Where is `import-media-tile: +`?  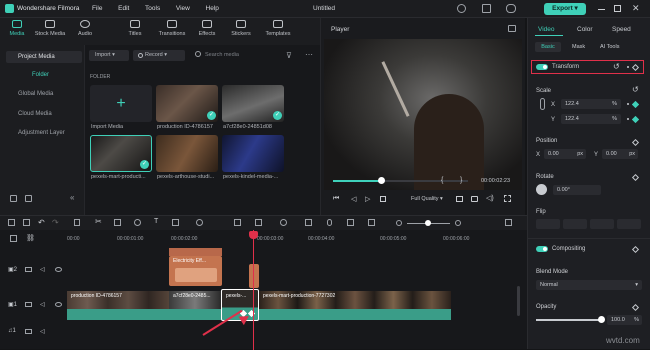
import-media-tile: + is located at coordinates (121, 103).